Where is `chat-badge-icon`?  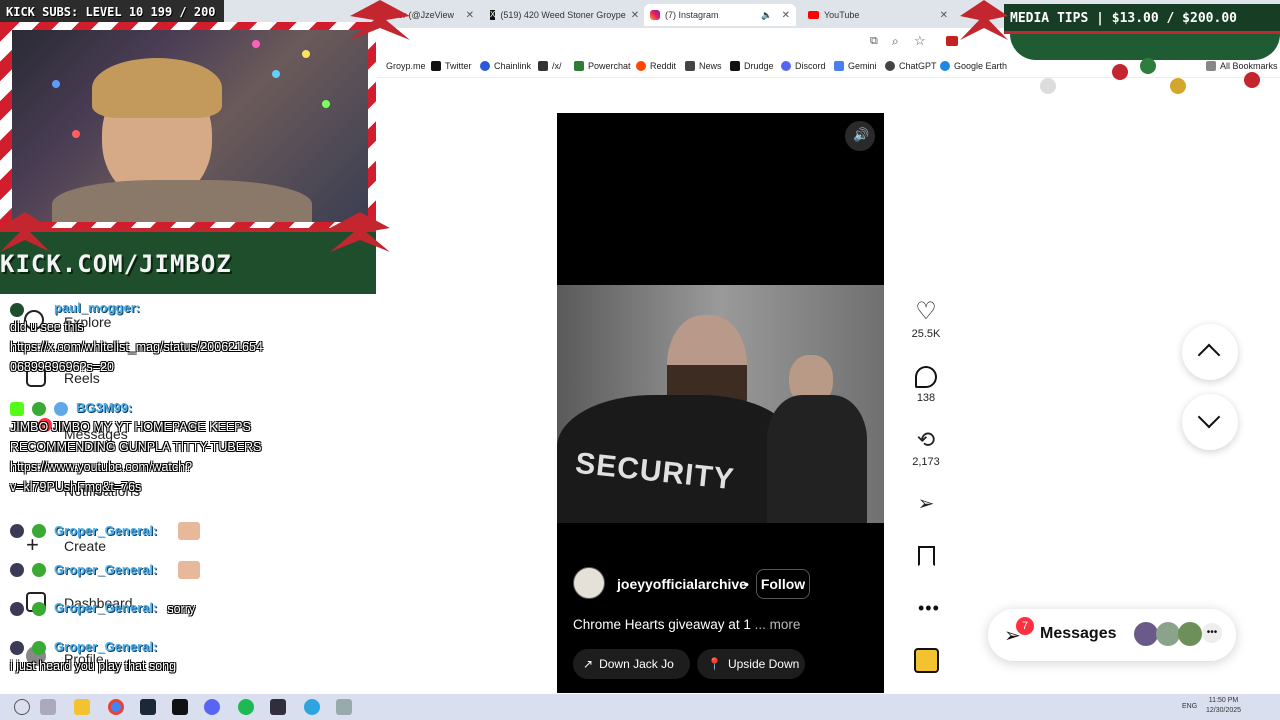
chat-badge-icon is located at coordinates (17, 310).